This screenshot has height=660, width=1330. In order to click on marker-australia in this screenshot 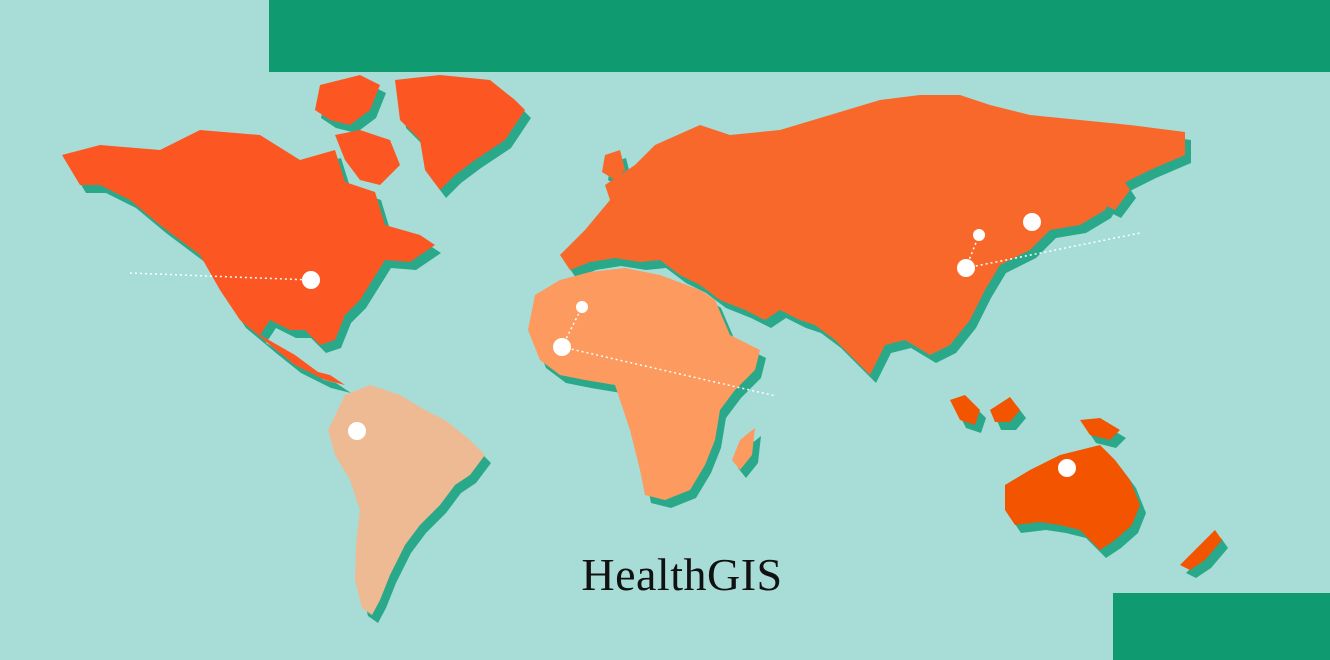, I will do `click(1067, 468)`.